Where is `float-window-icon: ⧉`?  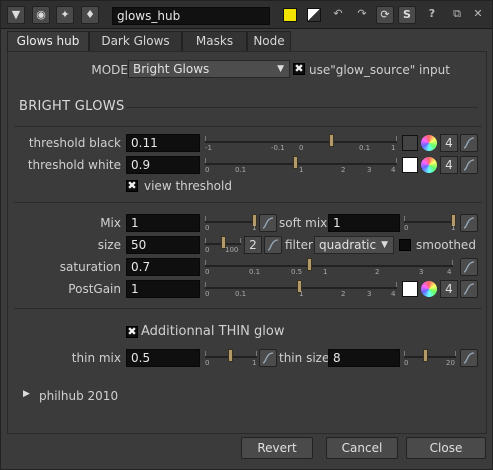 float-window-icon: ⧉ is located at coordinates (457, 15).